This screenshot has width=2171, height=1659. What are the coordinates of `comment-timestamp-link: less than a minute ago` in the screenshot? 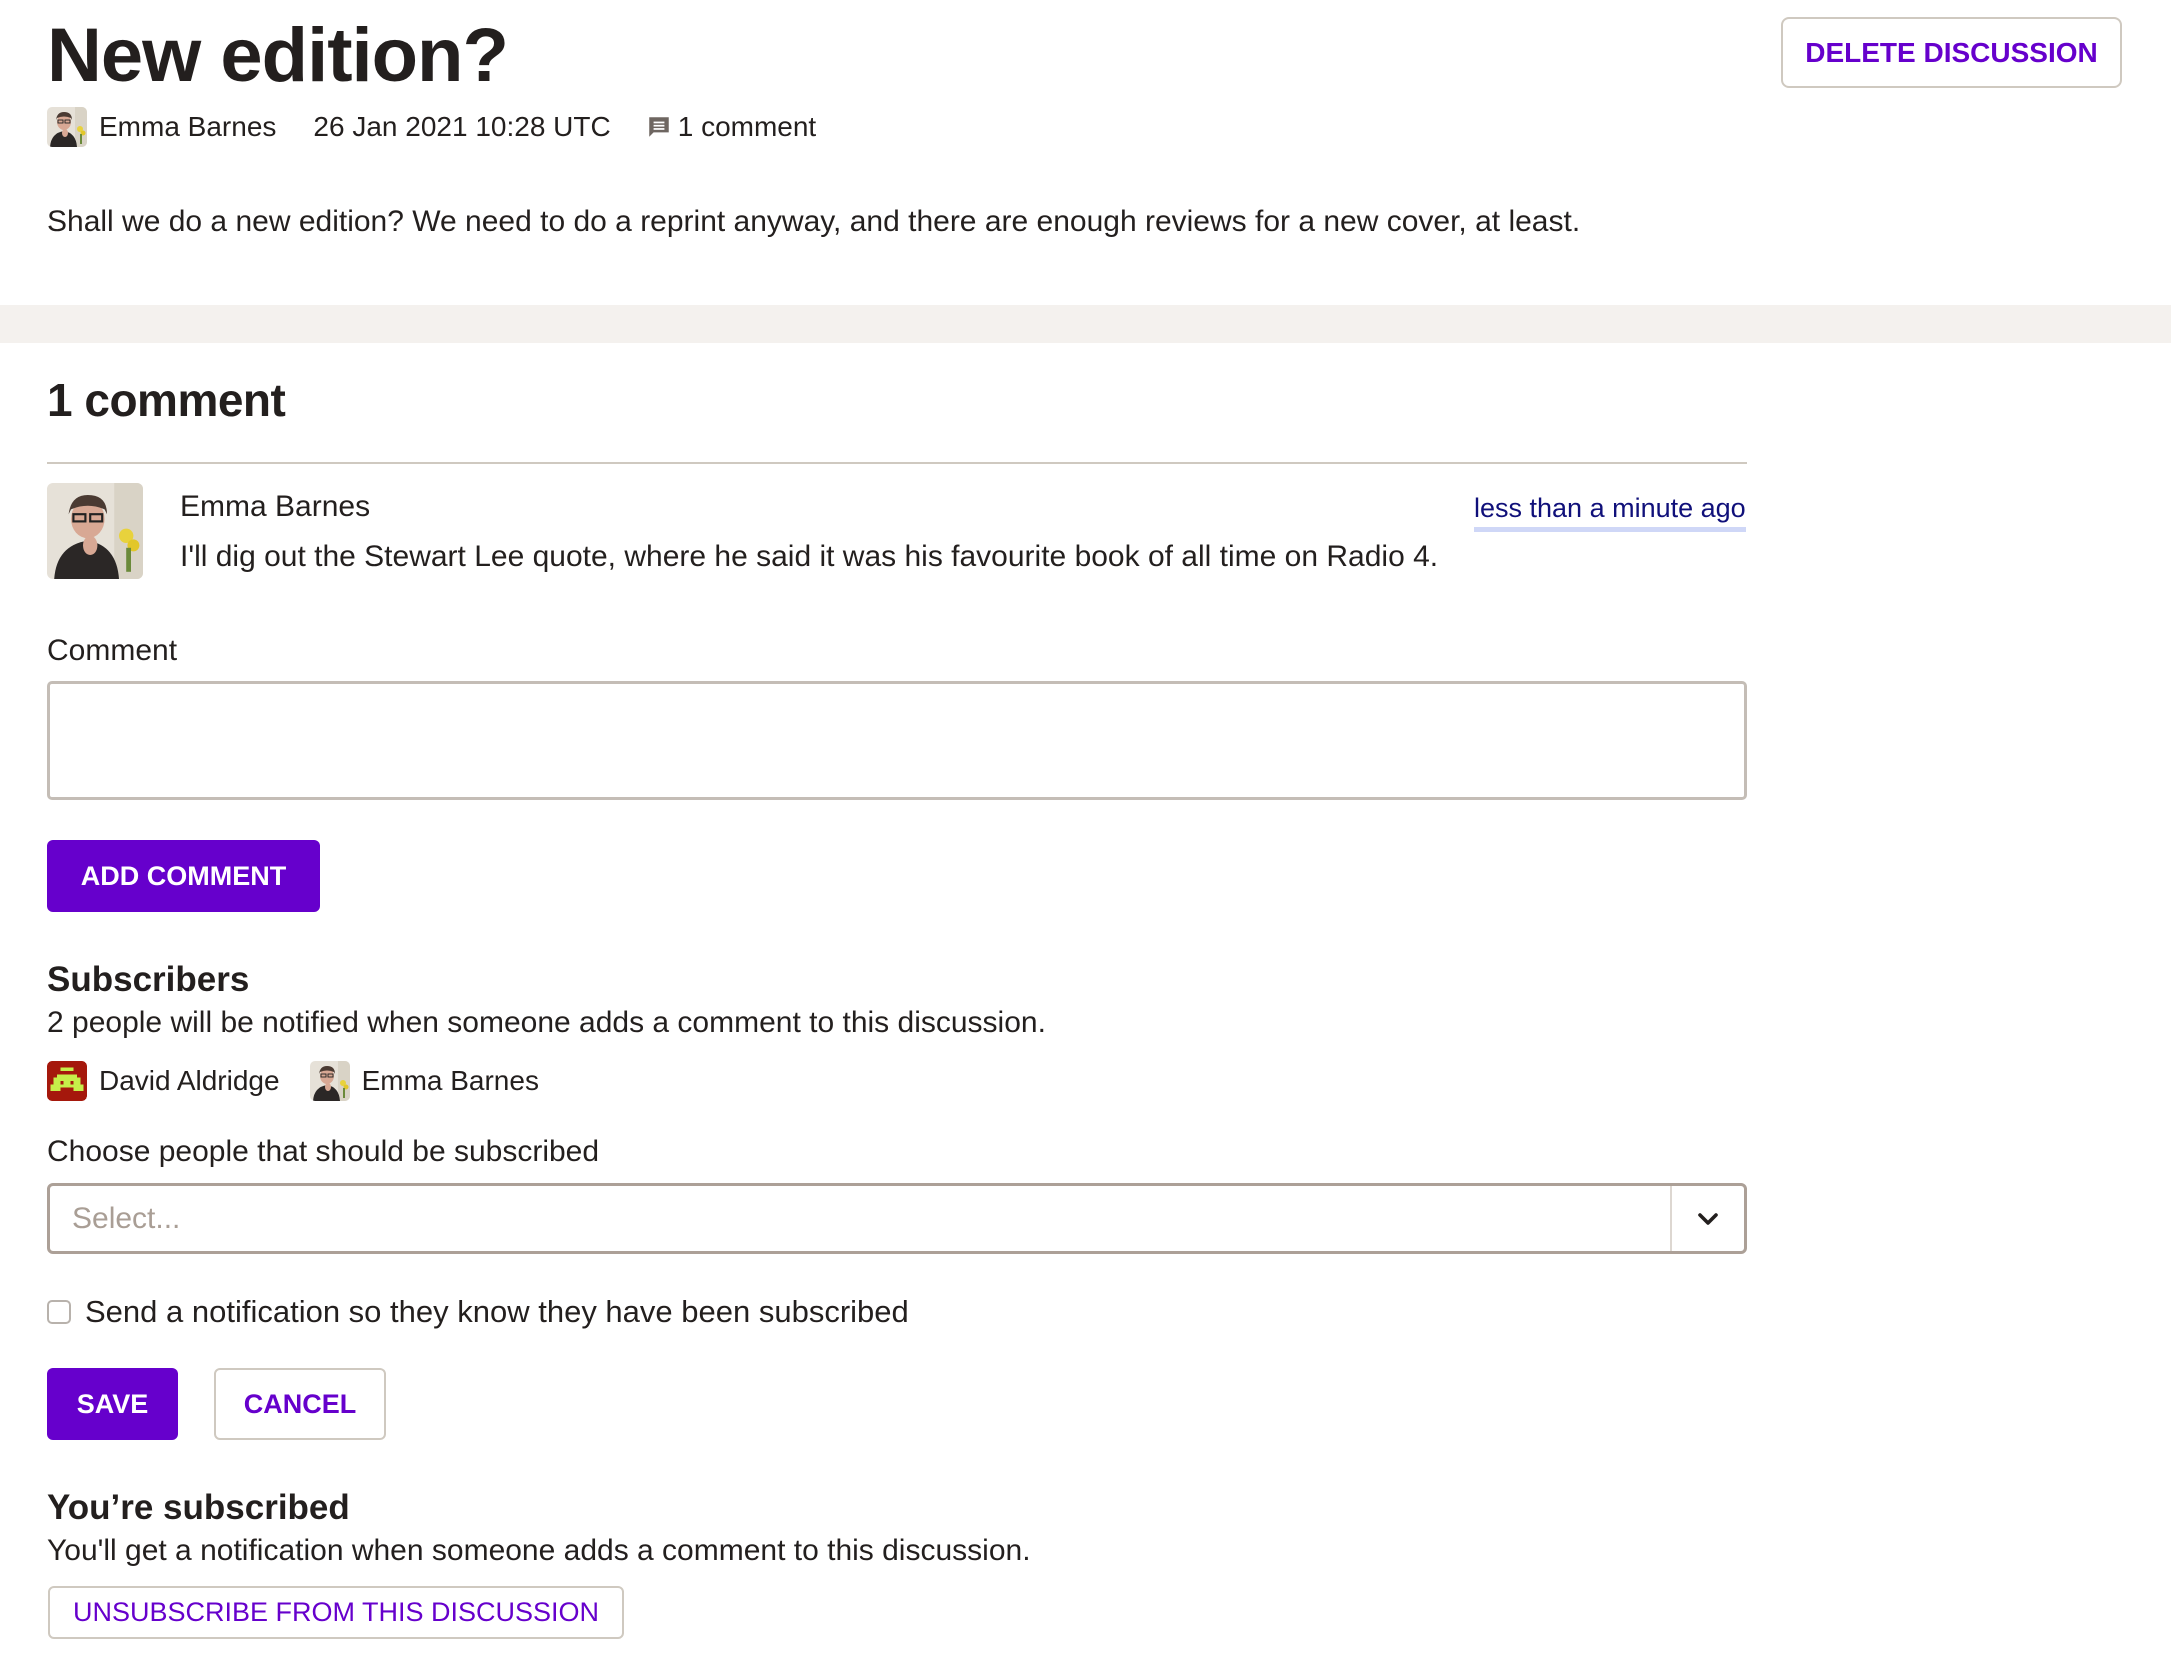 It's located at (1610, 510).